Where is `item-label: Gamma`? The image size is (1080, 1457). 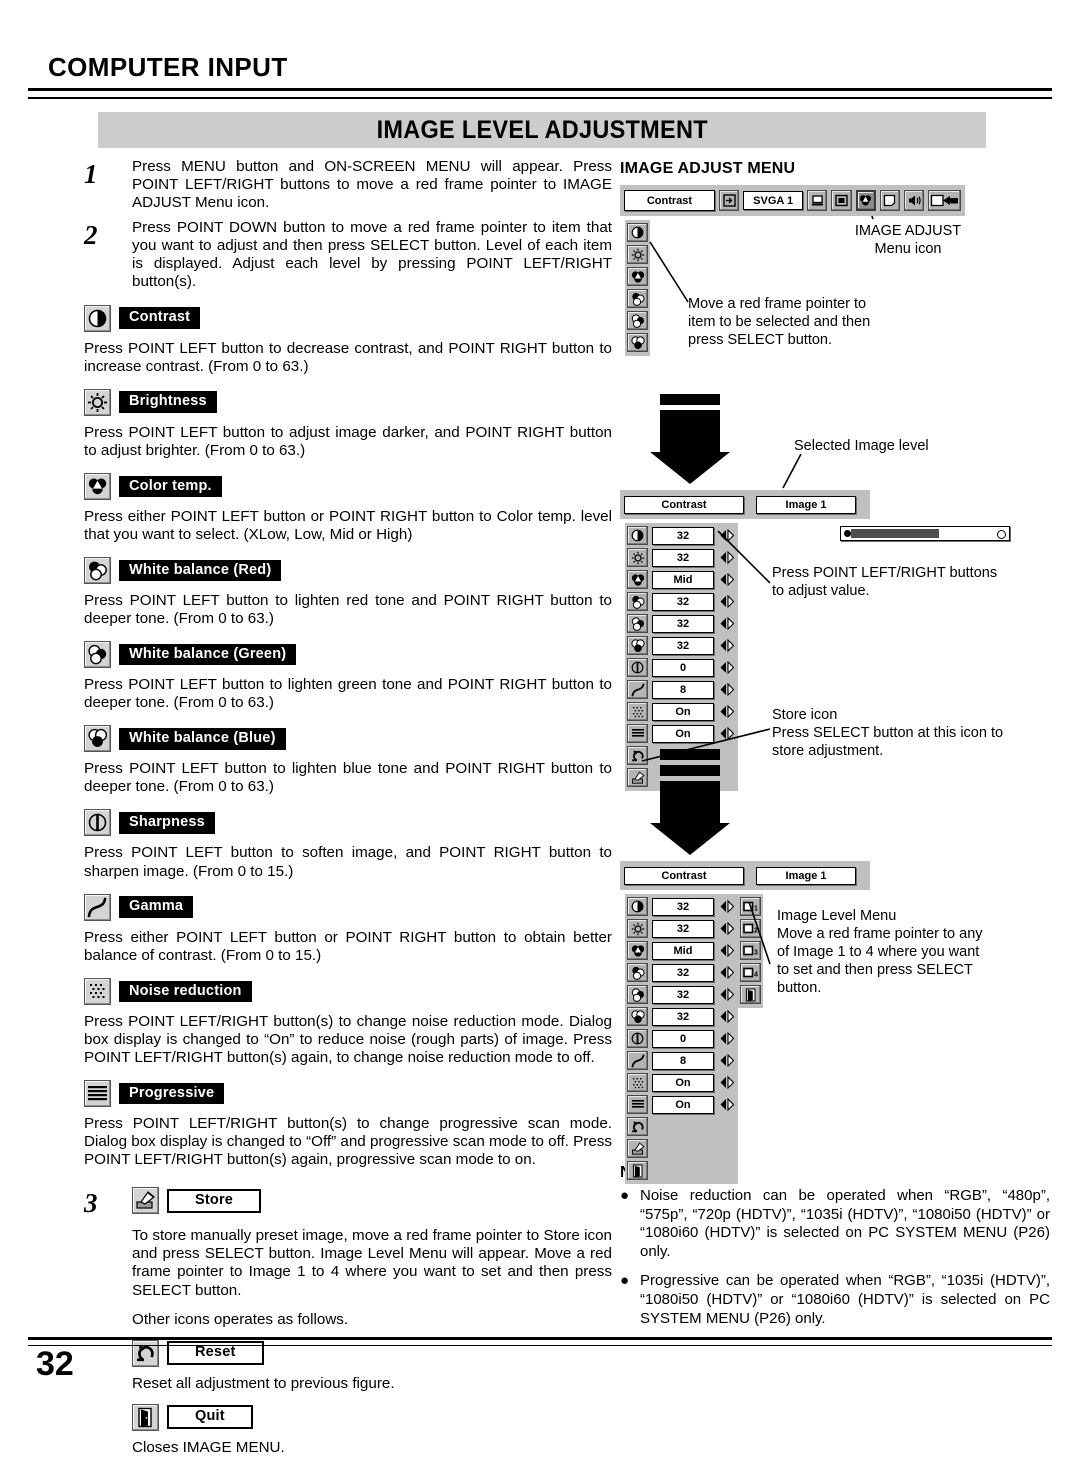
item-label: Gamma is located at coordinates (156, 907).